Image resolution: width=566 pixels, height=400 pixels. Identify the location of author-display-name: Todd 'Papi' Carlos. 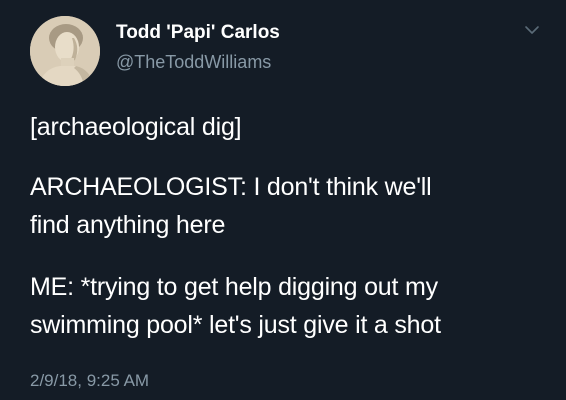
(198, 33).